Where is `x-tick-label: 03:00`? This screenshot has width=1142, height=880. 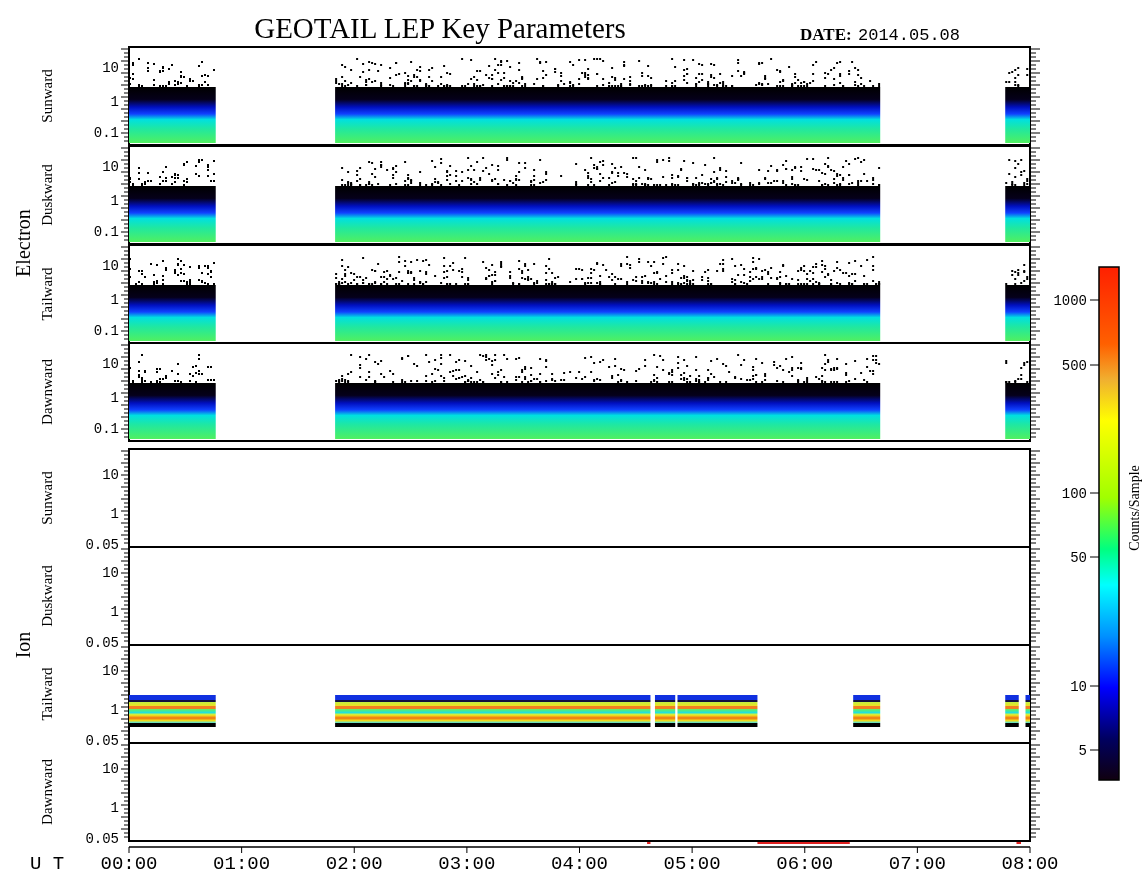
x-tick-label: 03:00 is located at coordinates (467, 864).